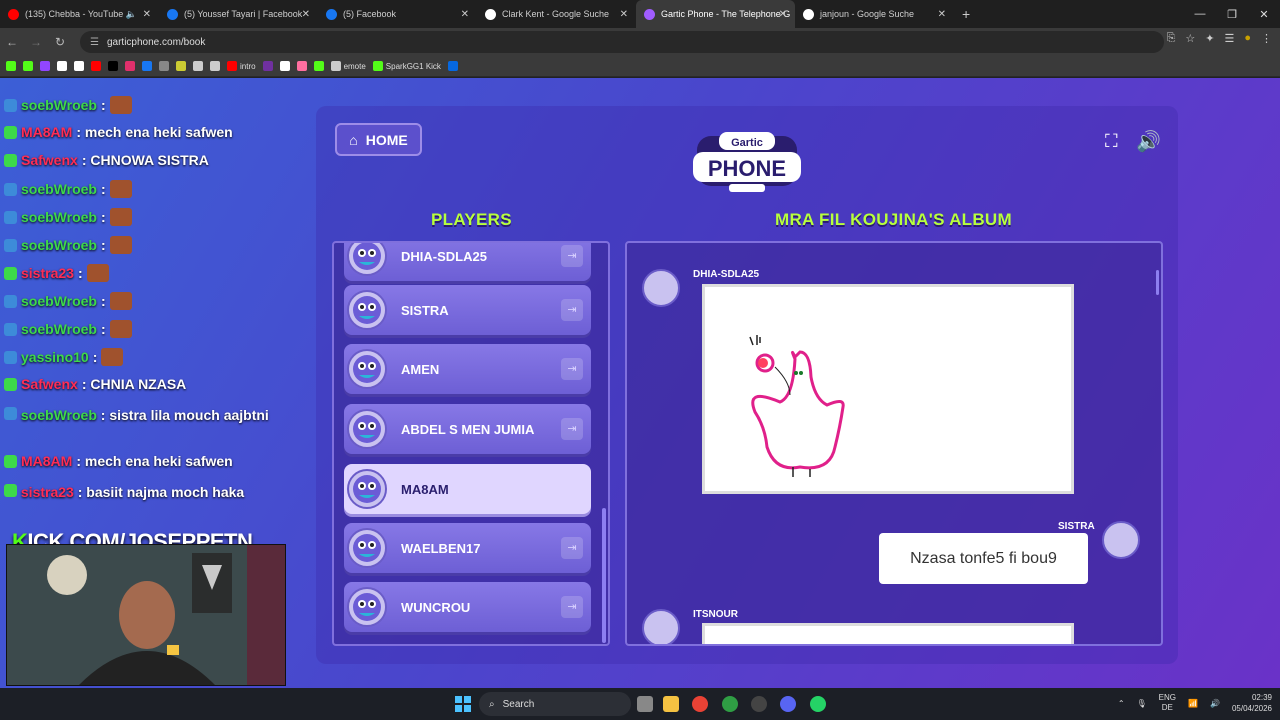  What do you see at coordinates (1190, 38) in the screenshot?
I see `star-icon: ☆` at bounding box center [1190, 38].